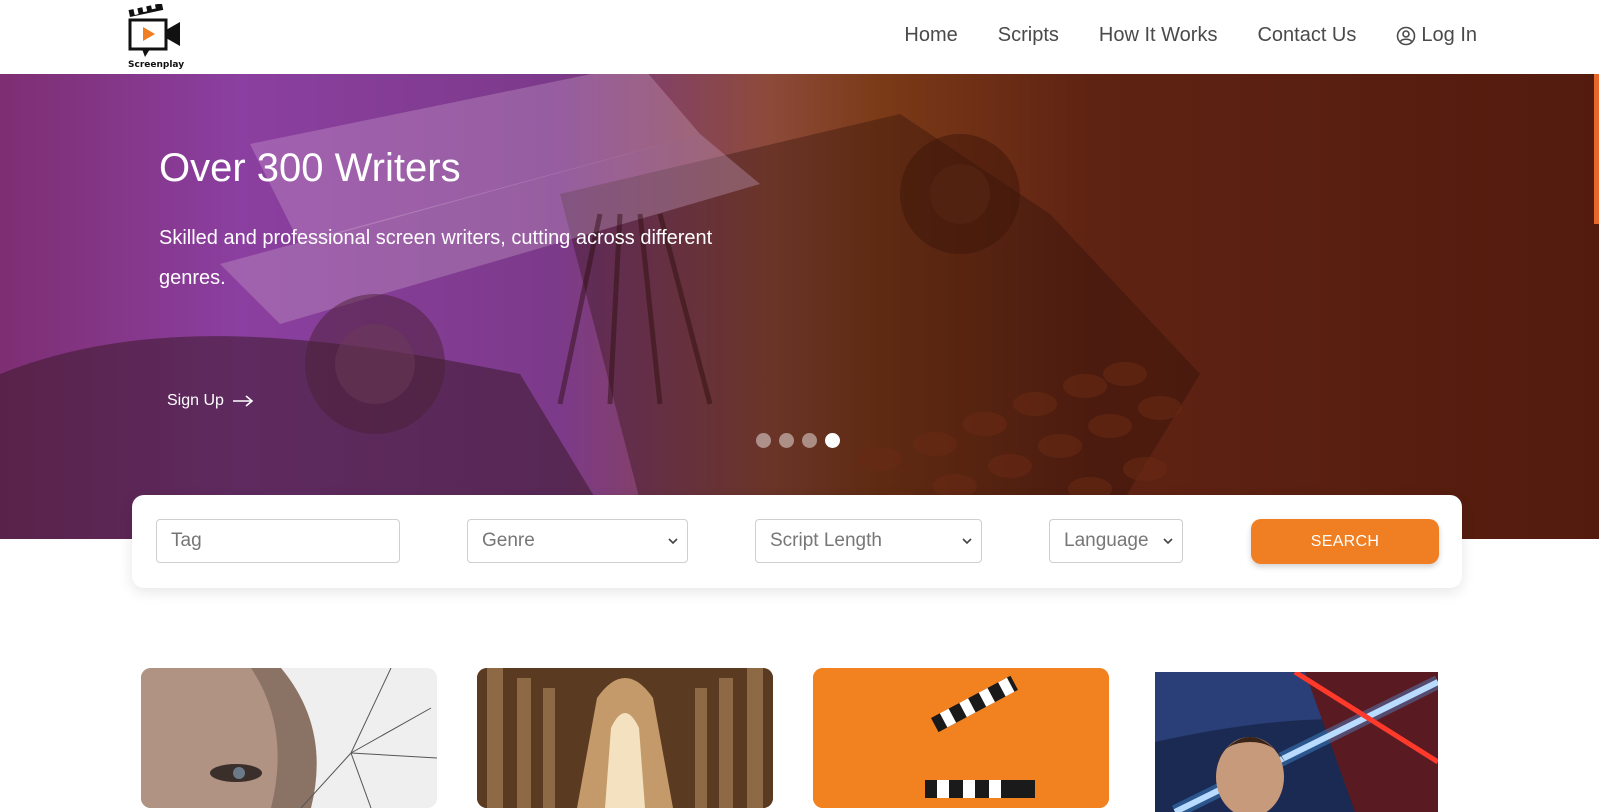  I want to click on genre-select: Genre, so click(577, 541).